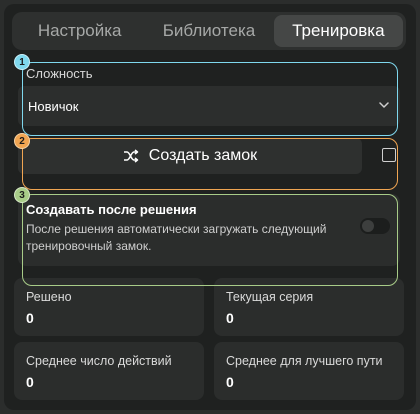  Describe the element at coordinates (49, 297) in the screenshot. I see `stat-label: Решено` at that location.